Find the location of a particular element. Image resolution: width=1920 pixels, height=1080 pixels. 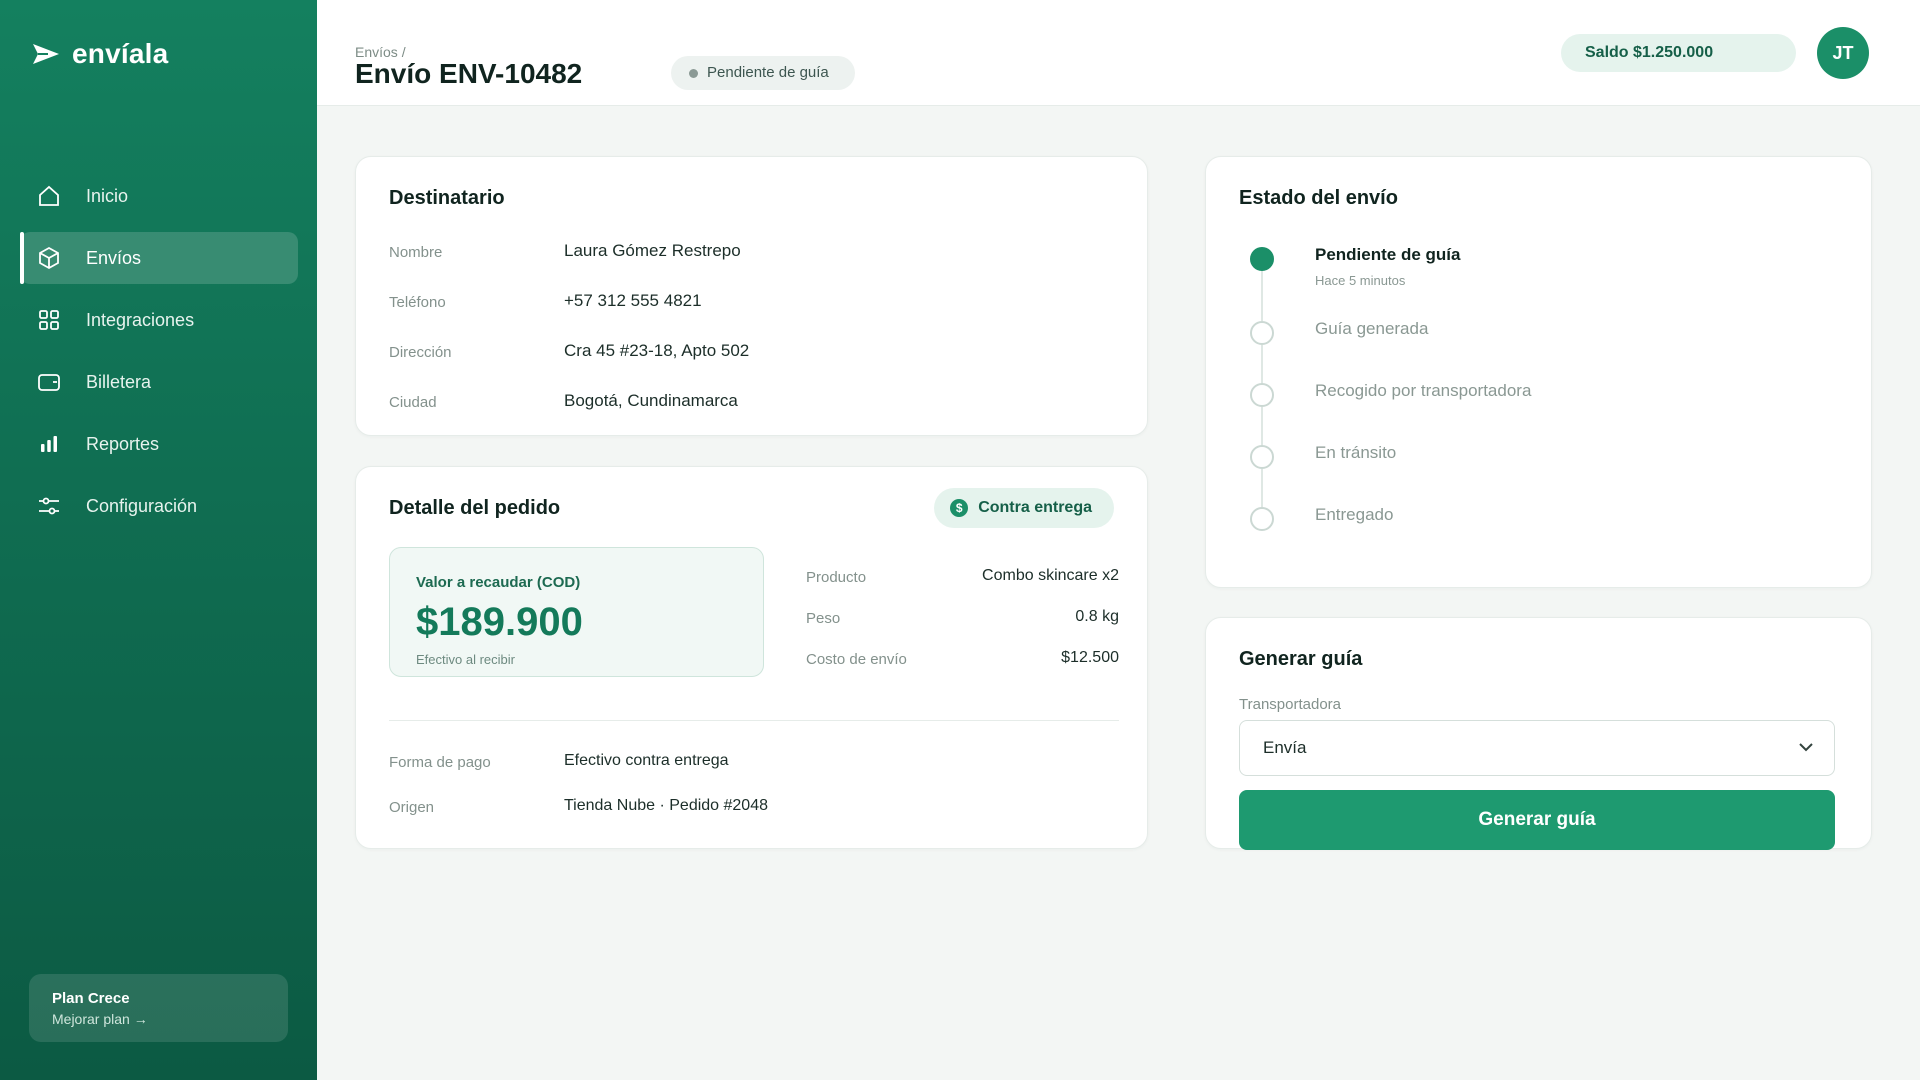

payment-method-value: Efectivo contra entrega is located at coordinates (646, 760).